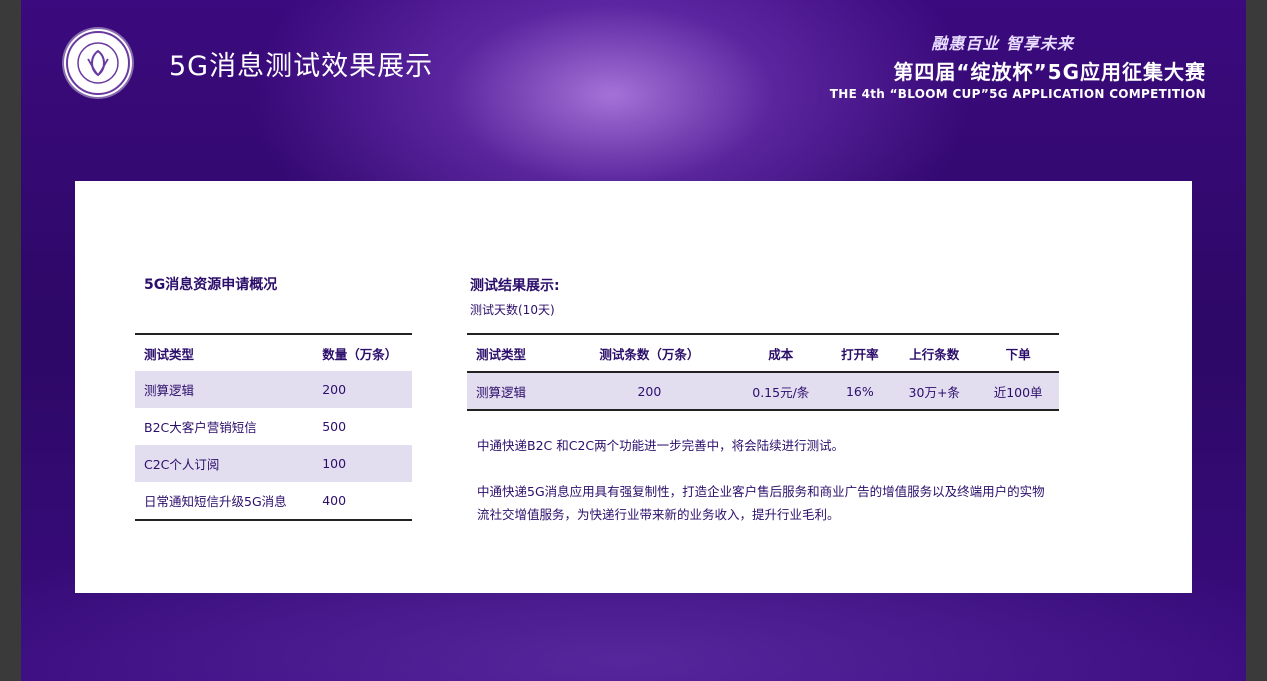 The height and width of the screenshot is (681, 1267). I want to click on table-cell: 30万+条, so click(934, 391).